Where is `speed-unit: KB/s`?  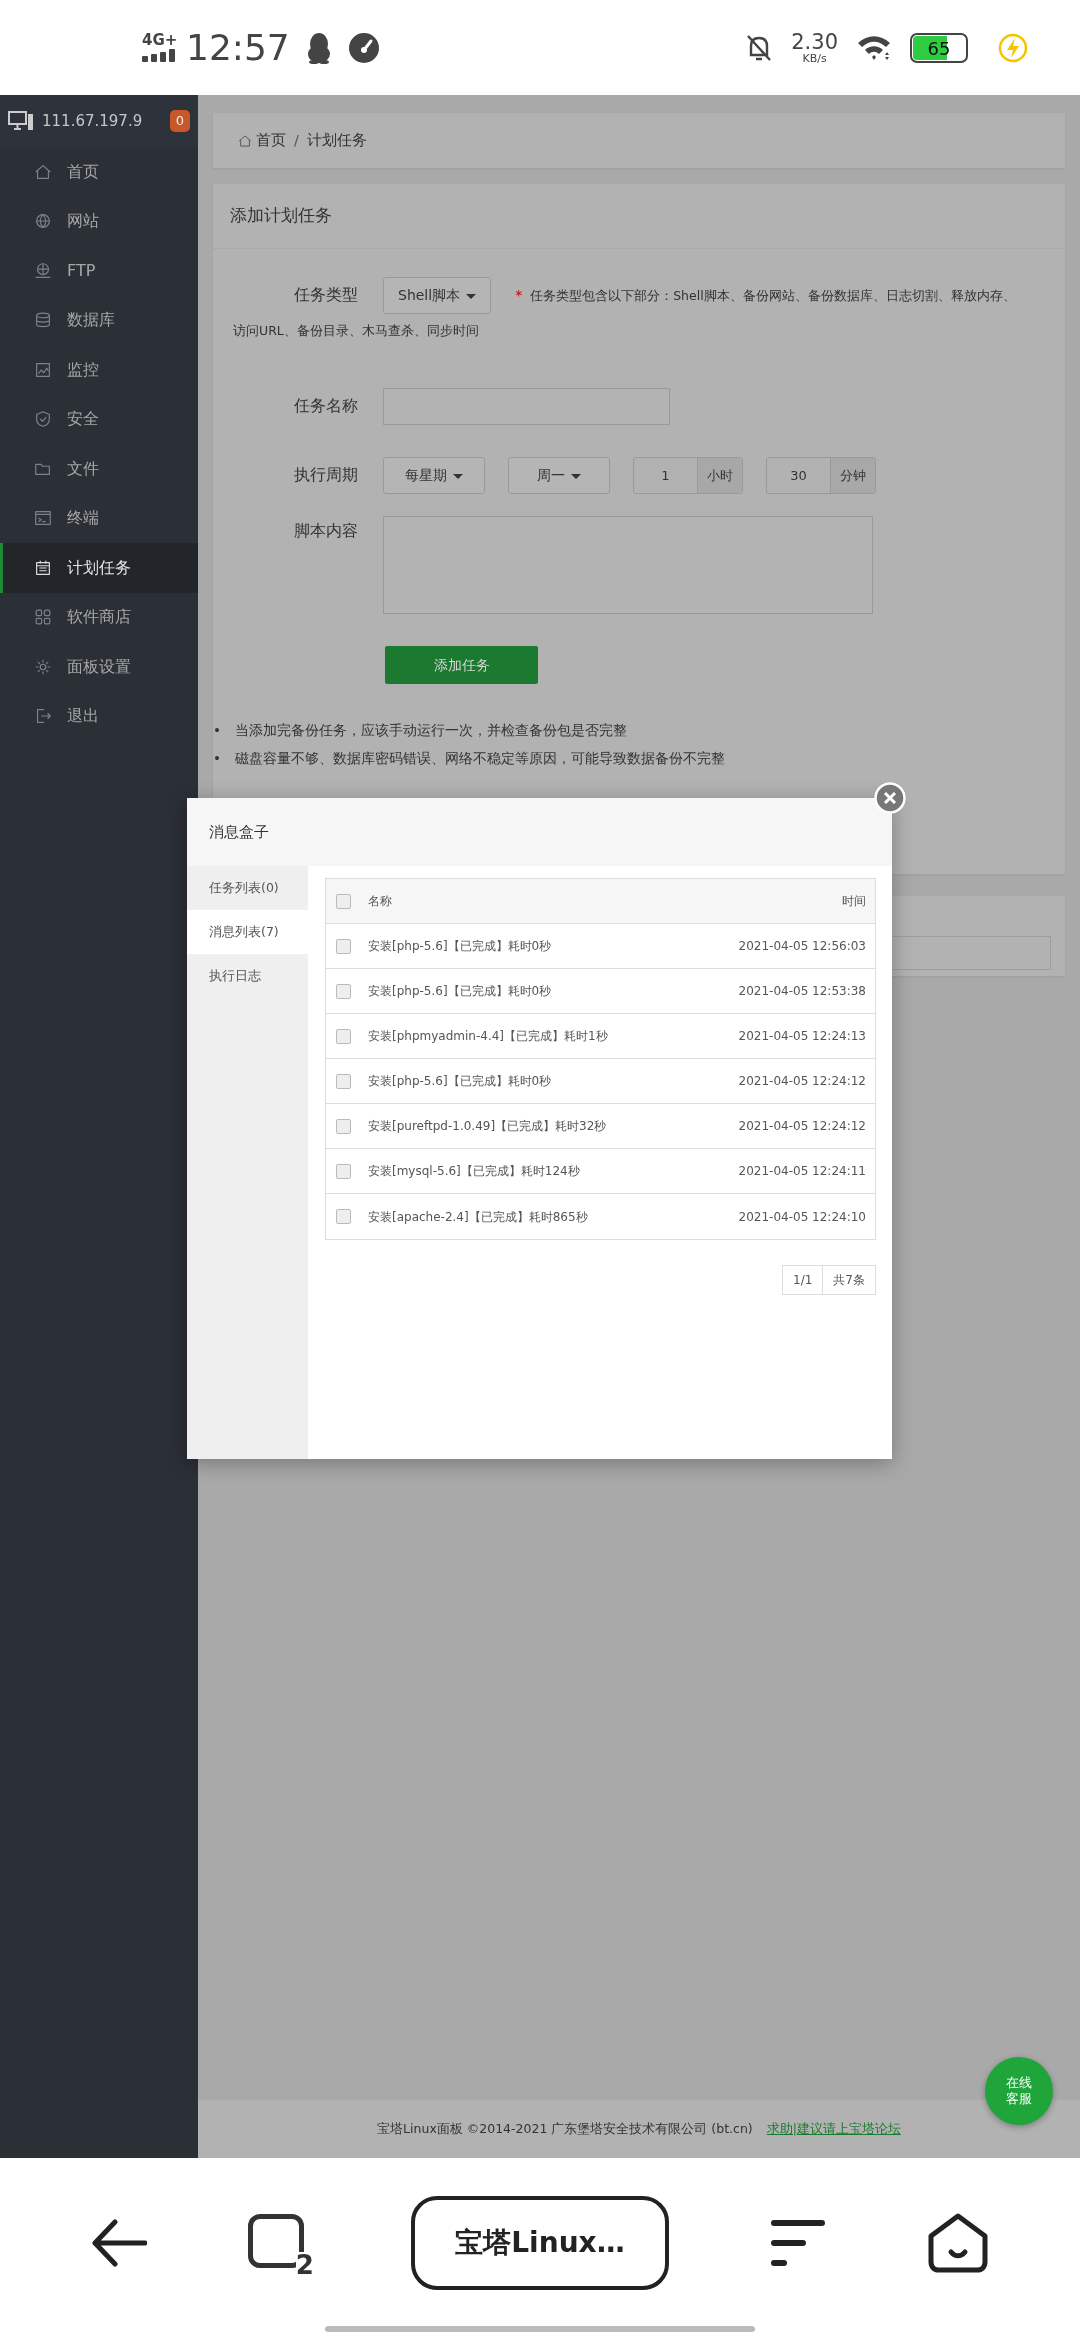 speed-unit: KB/s is located at coordinates (814, 58).